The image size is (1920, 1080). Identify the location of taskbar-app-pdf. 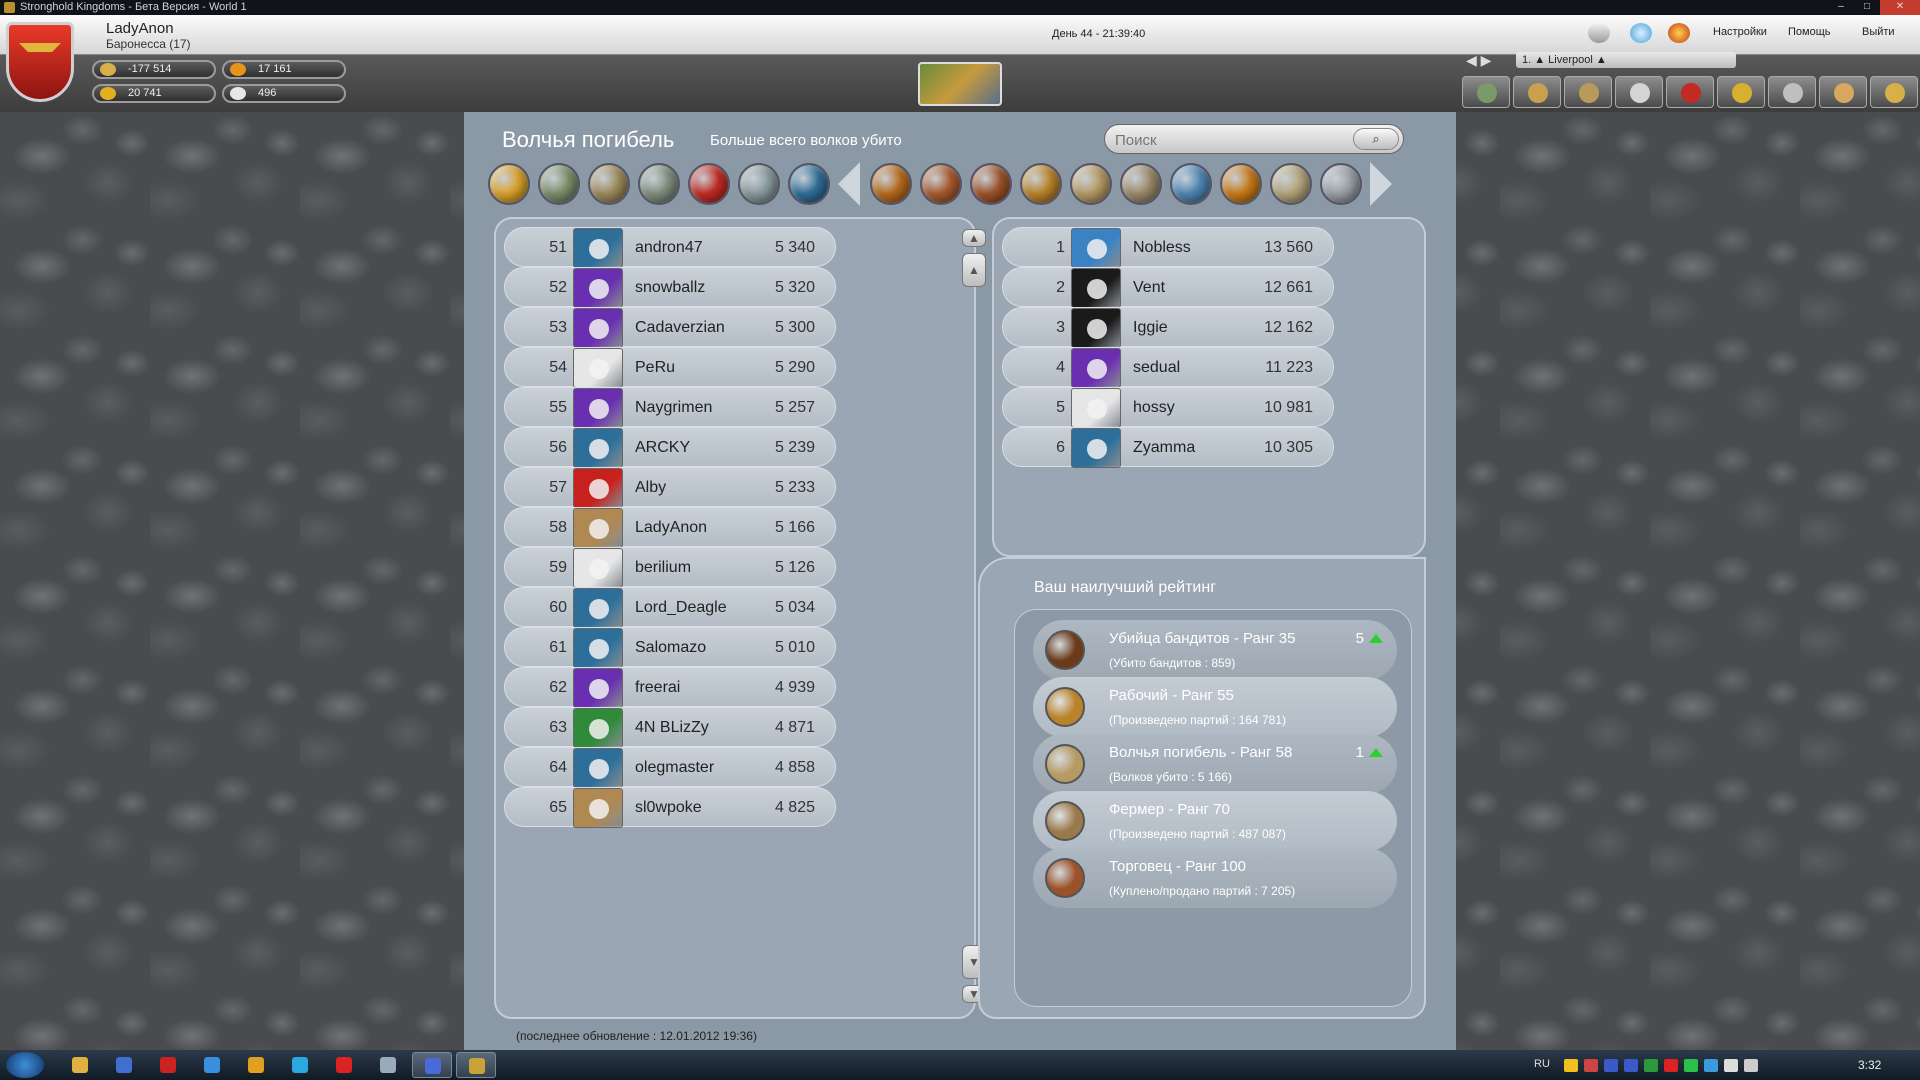
(168, 1065).